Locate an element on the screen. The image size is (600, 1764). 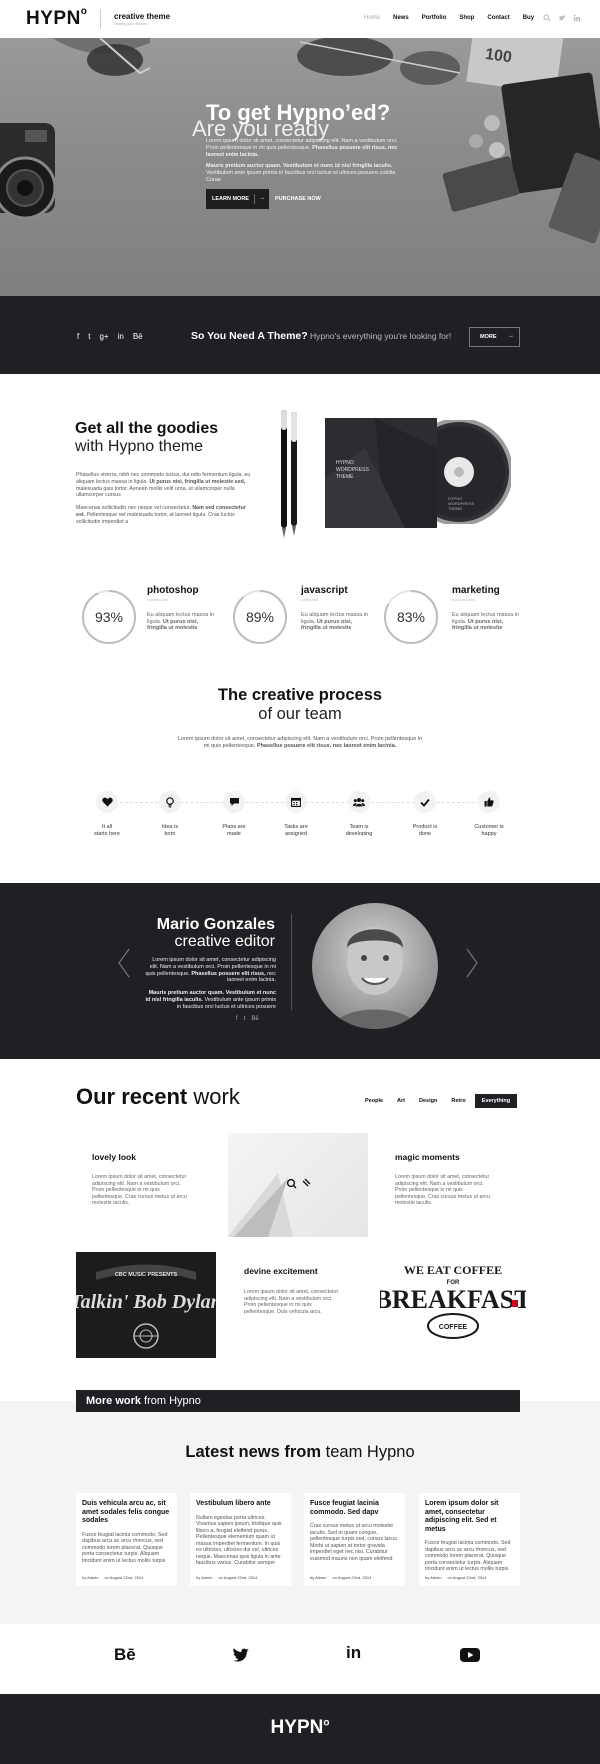
poster-line: COFFEE is located at coordinates (453, 1327).